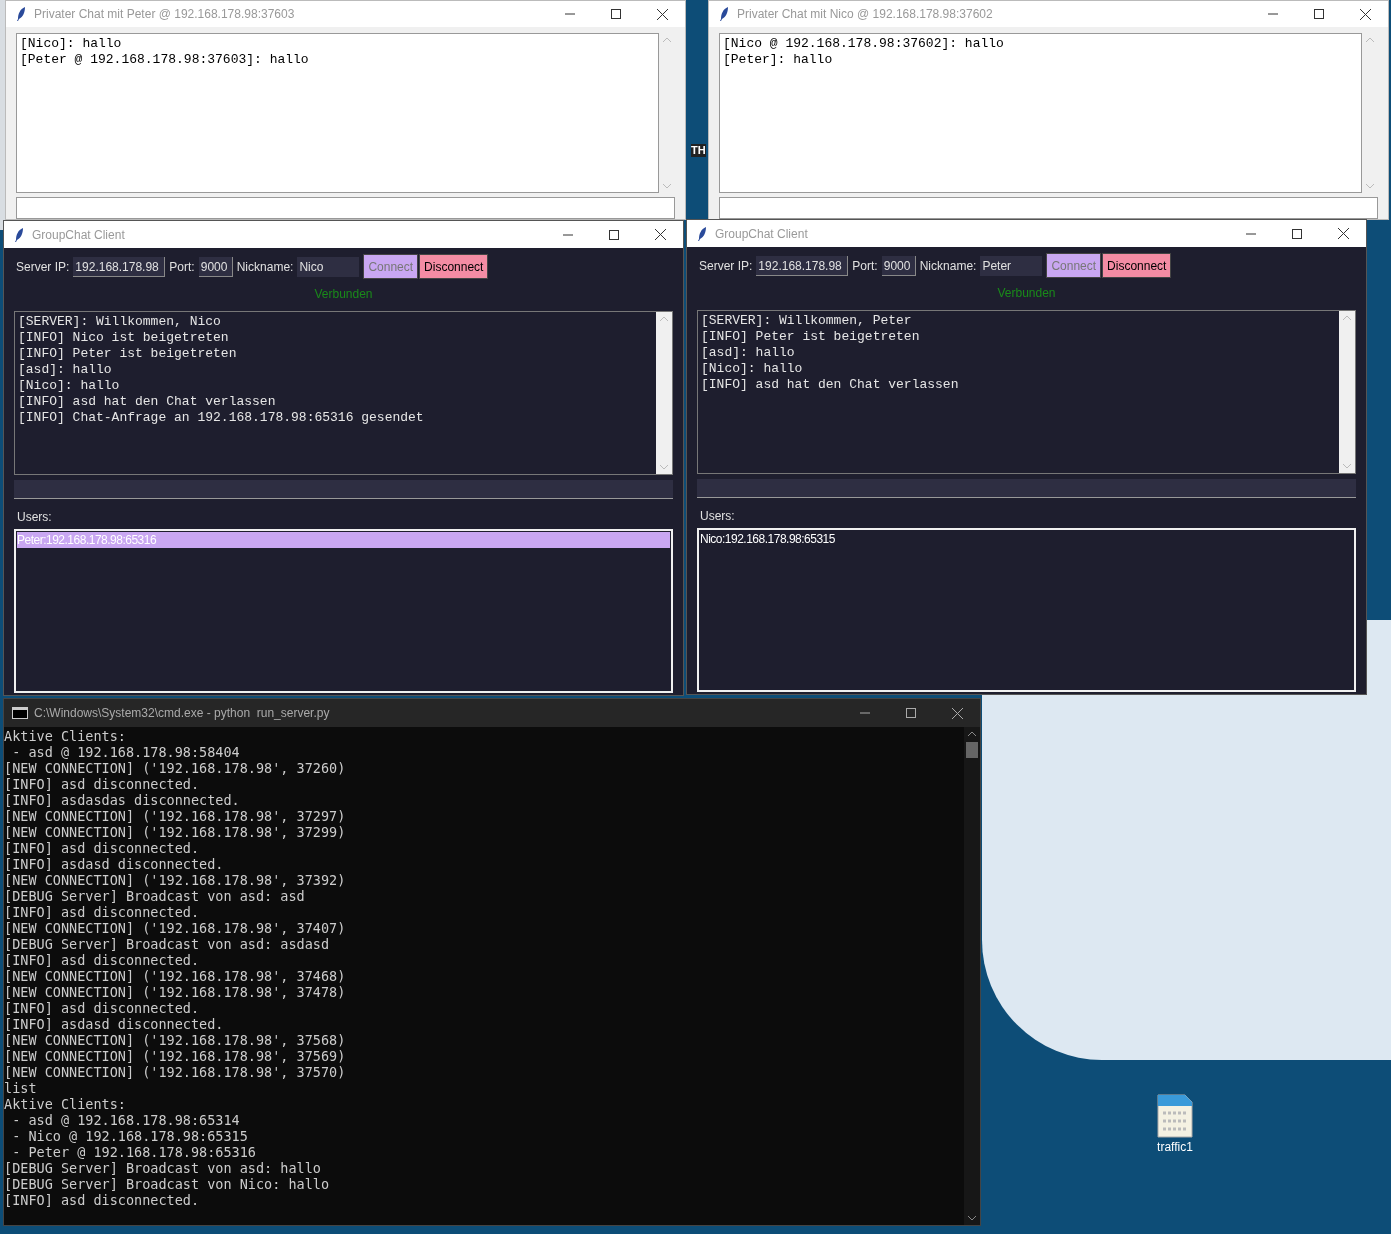  Describe the element at coordinates (221, 418) in the screenshot. I see `log-line: [INFO] Chat-Anfrage an 192.168.178.98:65316 gesendet` at that location.